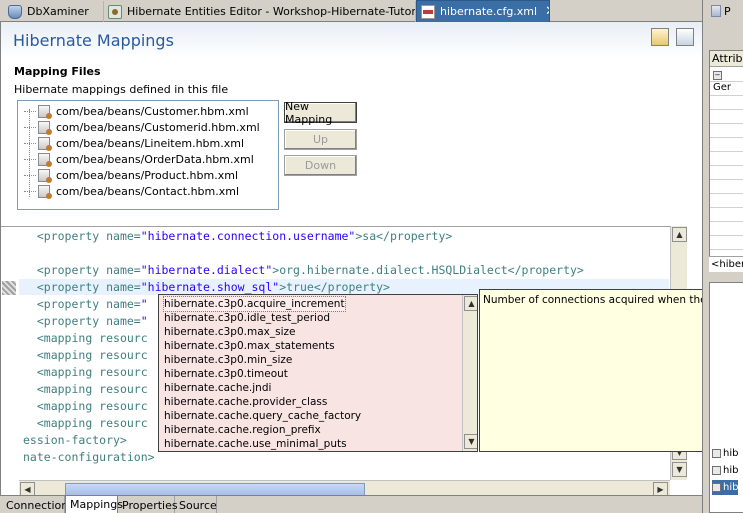 The width and height of the screenshot is (743, 513). What do you see at coordinates (249, 346) in the screenshot?
I see `completion-item: hibernate.c3p0.max_statements` at bounding box center [249, 346].